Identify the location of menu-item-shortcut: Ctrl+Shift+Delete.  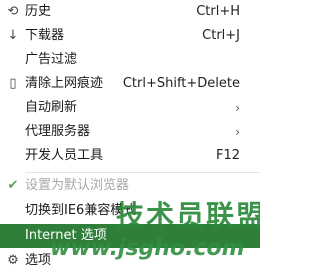
(181, 83).